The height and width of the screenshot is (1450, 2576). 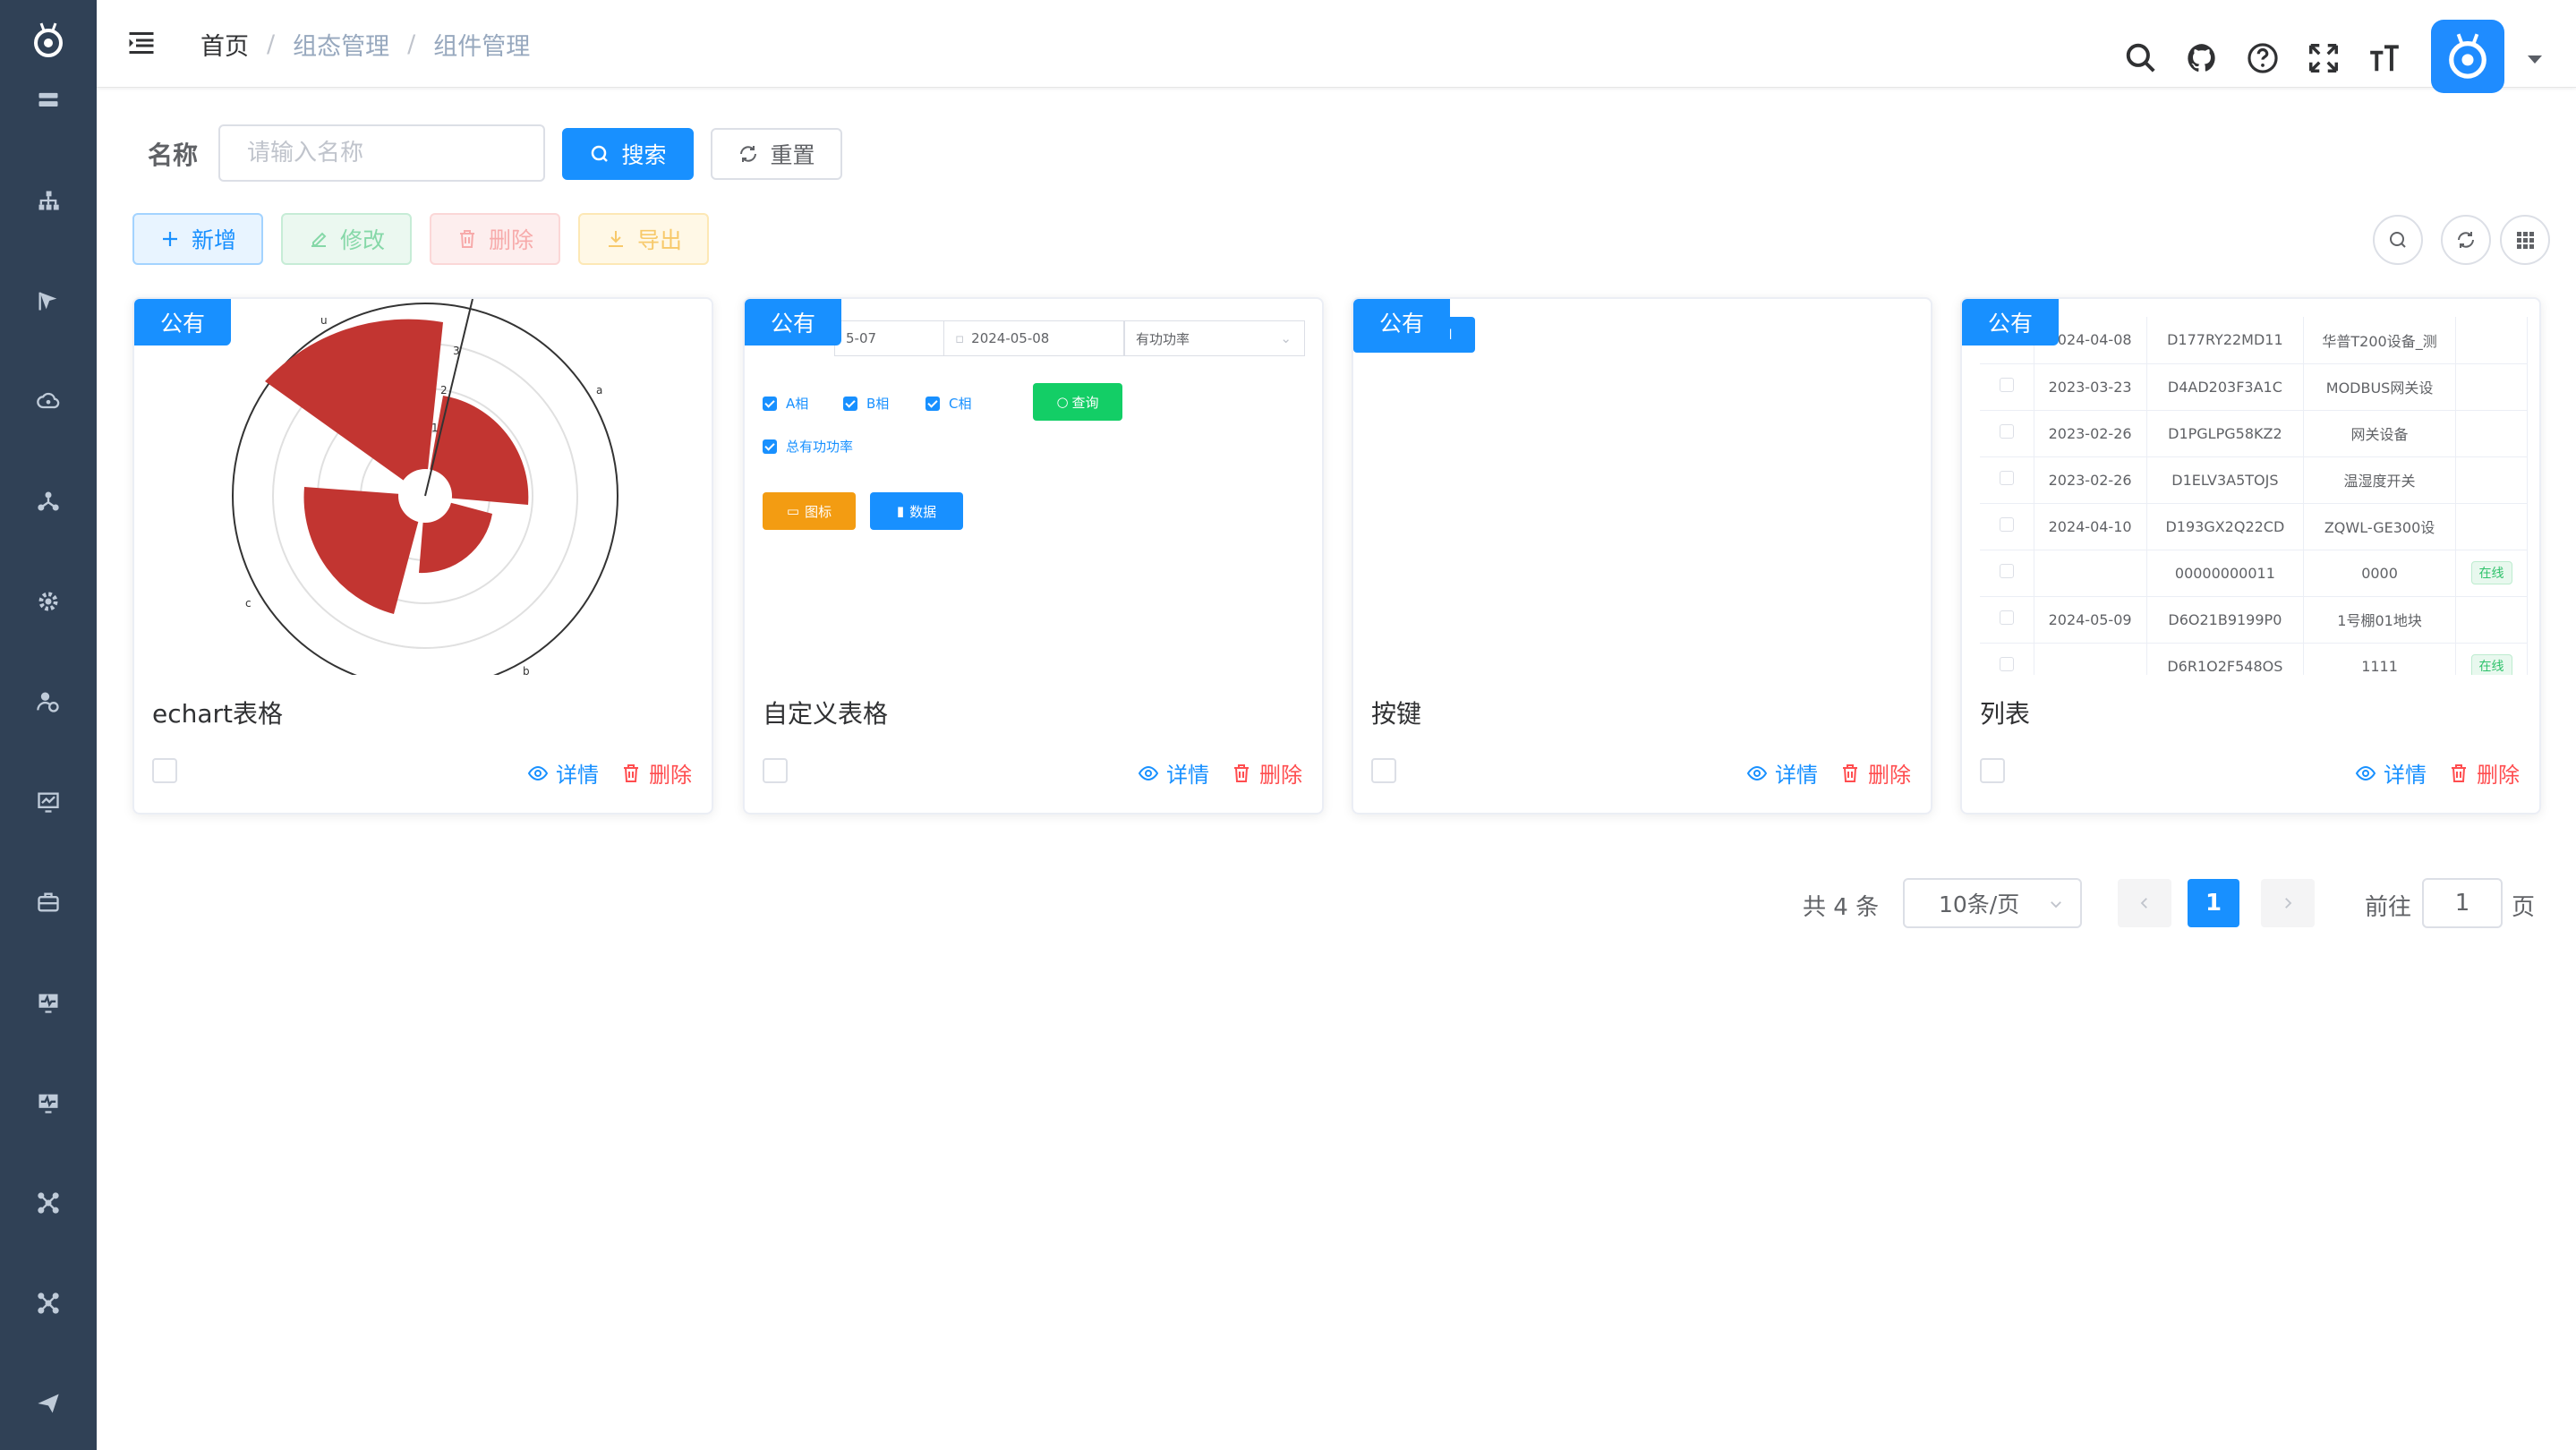 I want to click on row-device-name: ZQWL-GE300设, so click(x=2379, y=526).